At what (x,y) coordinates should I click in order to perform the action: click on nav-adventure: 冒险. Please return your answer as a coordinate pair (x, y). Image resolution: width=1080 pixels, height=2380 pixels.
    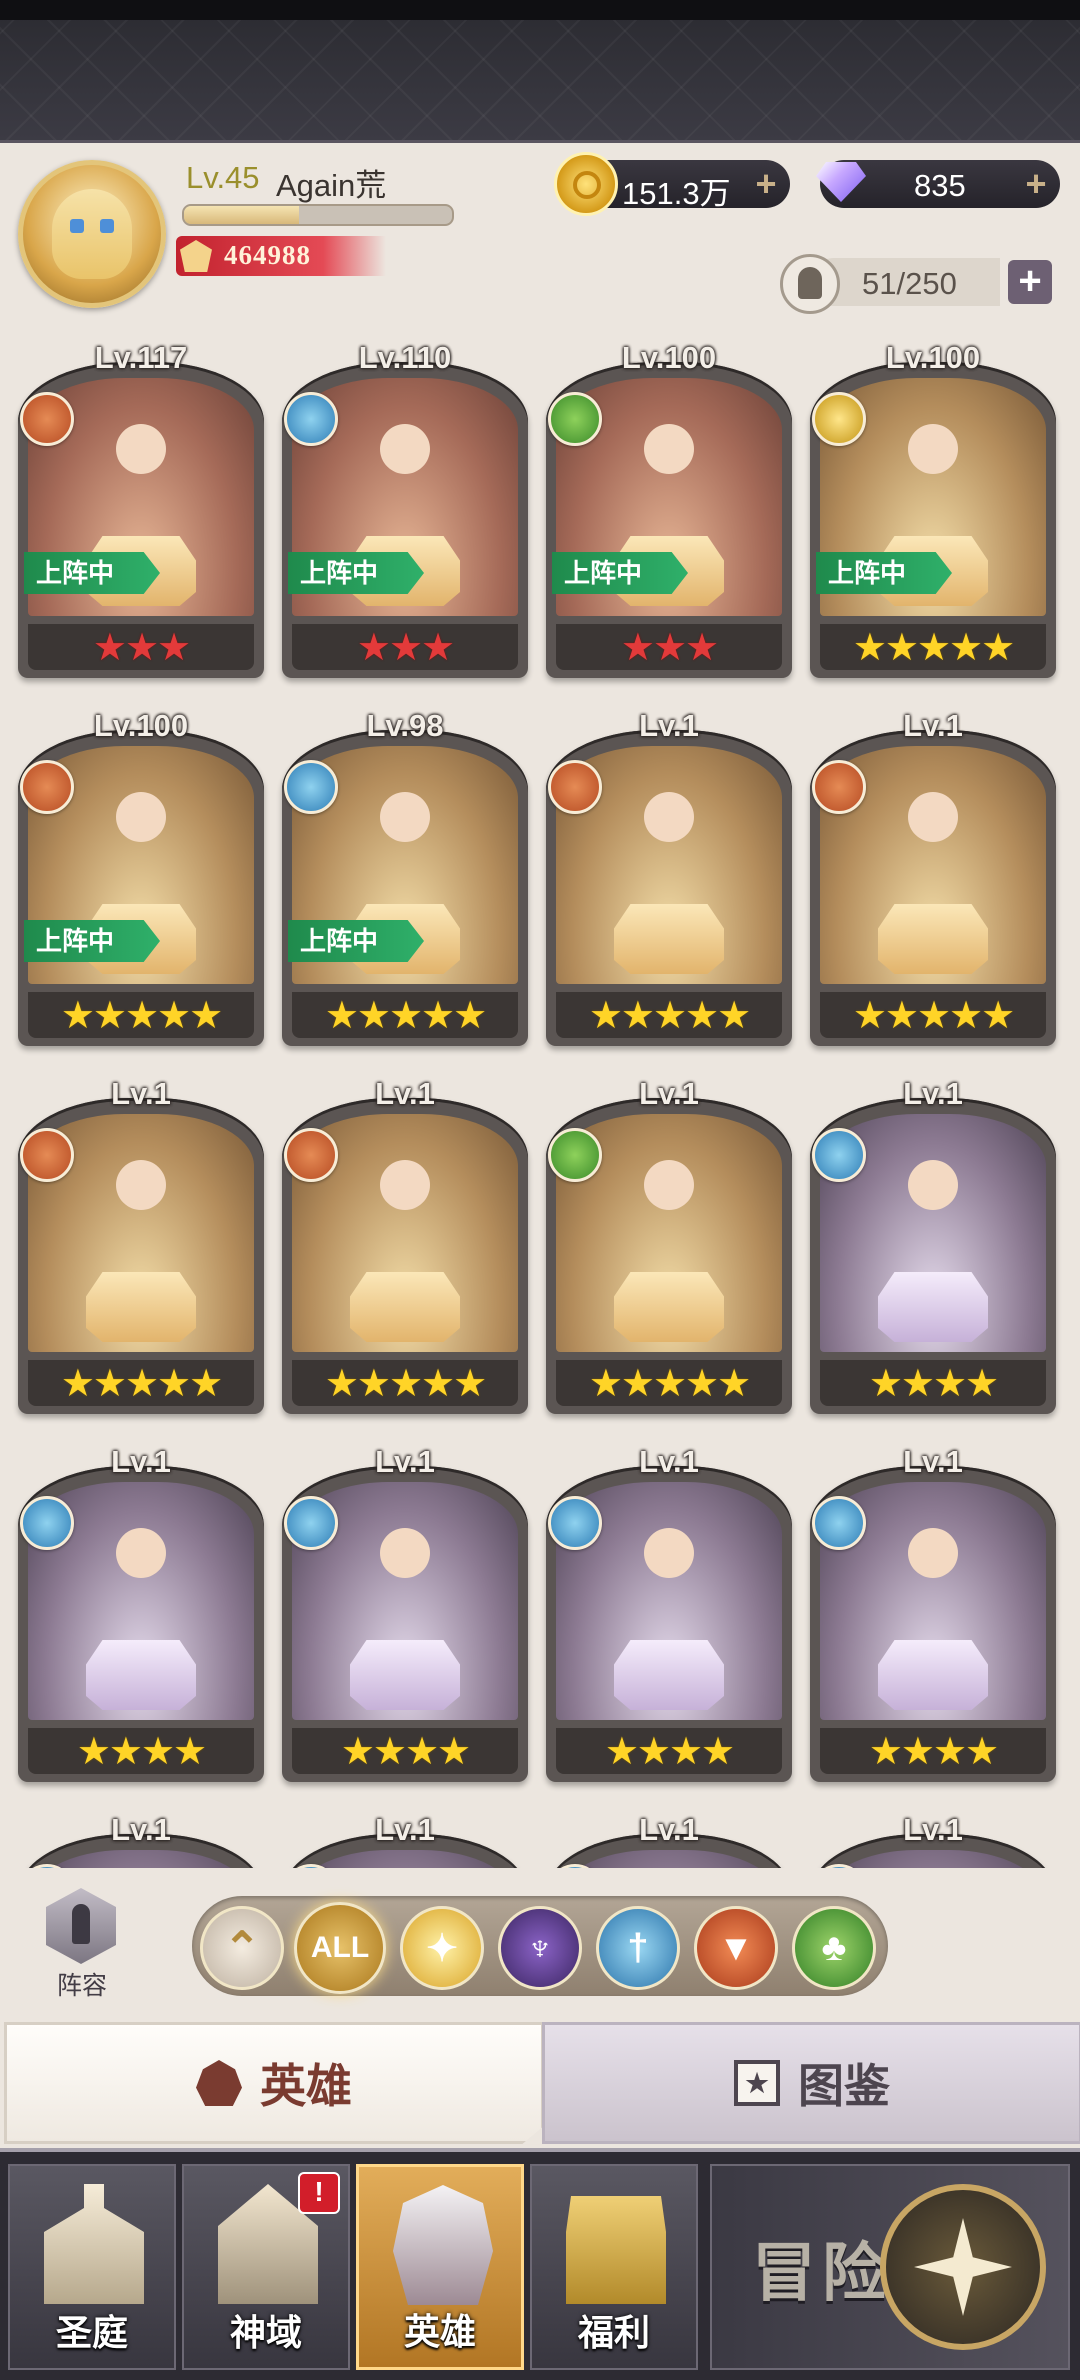
    Looking at the image, I should click on (890, 2267).